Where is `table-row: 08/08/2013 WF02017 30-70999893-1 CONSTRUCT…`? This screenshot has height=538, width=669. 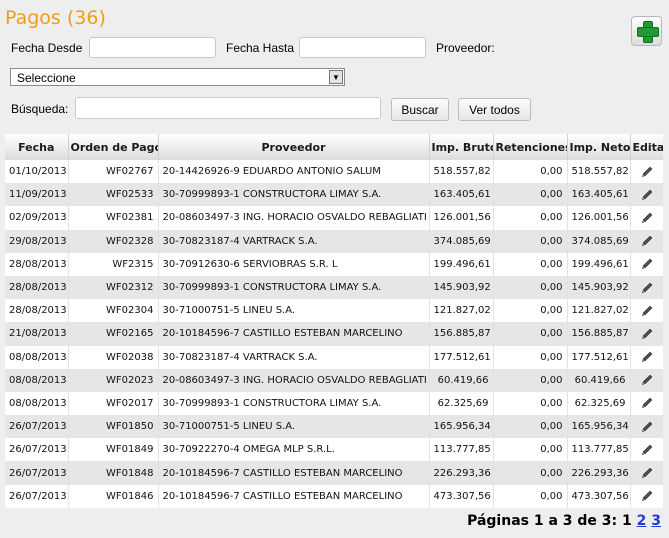
table-row: 08/08/2013 WF02017 30-70999893-1 CONSTRUCT… is located at coordinates (334, 403).